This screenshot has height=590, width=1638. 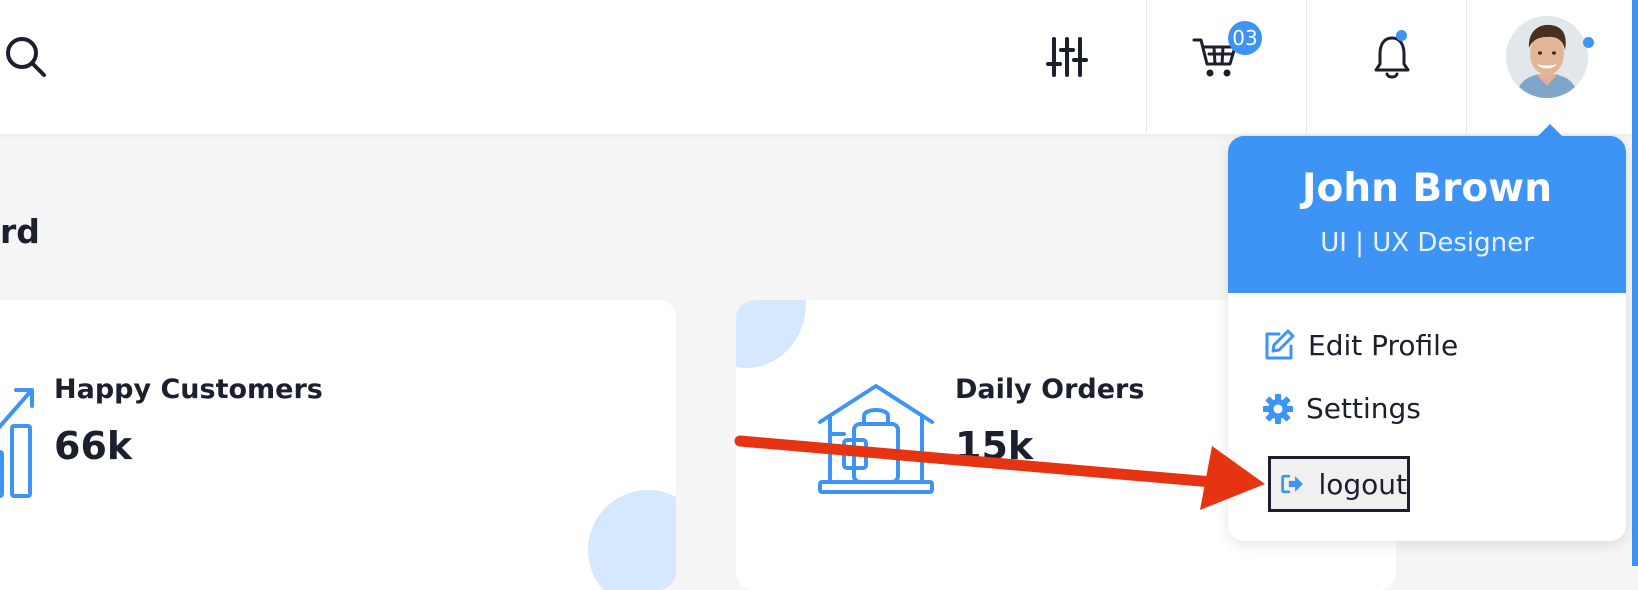 What do you see at coordinates (1588, 42) in the screenshot?
I see `online-status-dot` at bounding box center [1588, 42].